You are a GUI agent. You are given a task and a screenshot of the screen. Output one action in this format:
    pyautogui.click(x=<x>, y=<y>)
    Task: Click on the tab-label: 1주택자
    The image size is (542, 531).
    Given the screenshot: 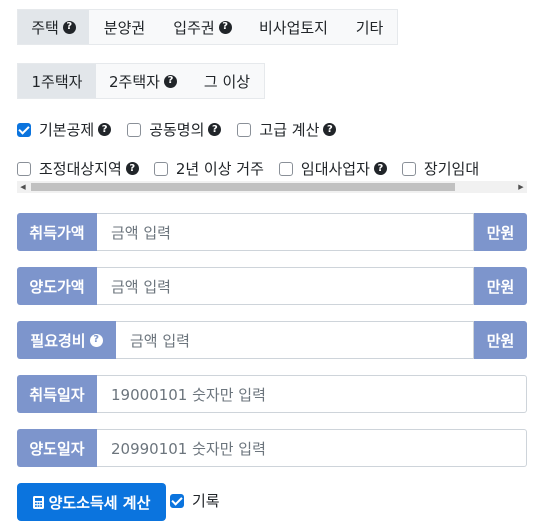 What is the action you would take?
    pyautogui.click(x=57, y=81)
    